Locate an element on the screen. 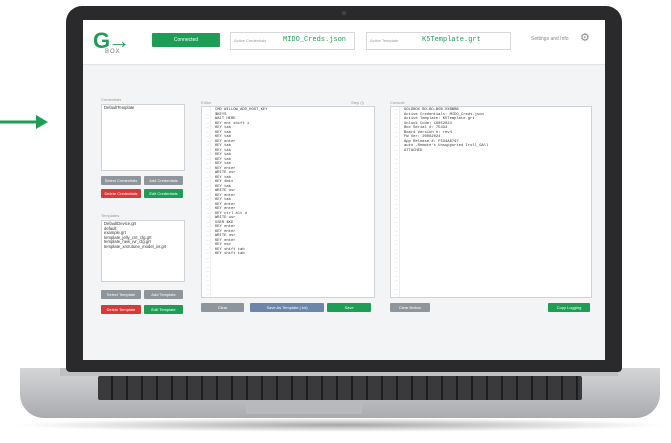 The height and width of the screenshot is (443, 671). editor-label: Editor is located at coordinates (206, 102).